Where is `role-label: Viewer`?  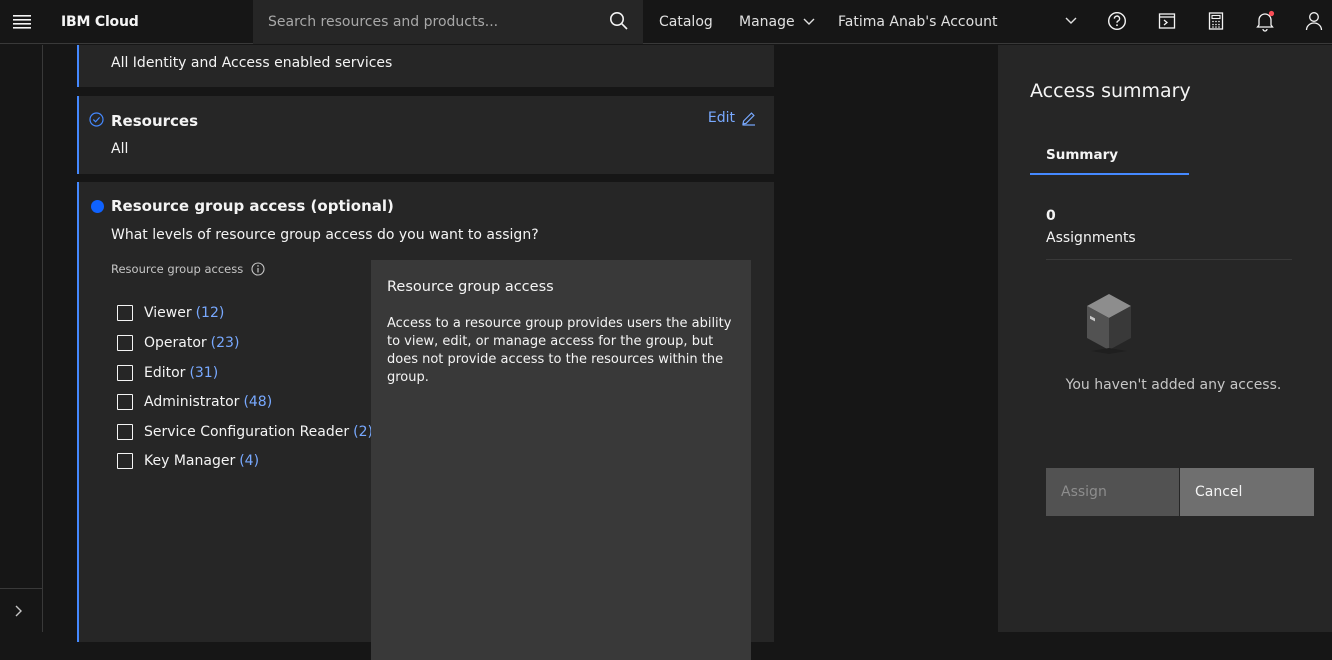 role-label: Viewer is located at coordinates (168, 313).